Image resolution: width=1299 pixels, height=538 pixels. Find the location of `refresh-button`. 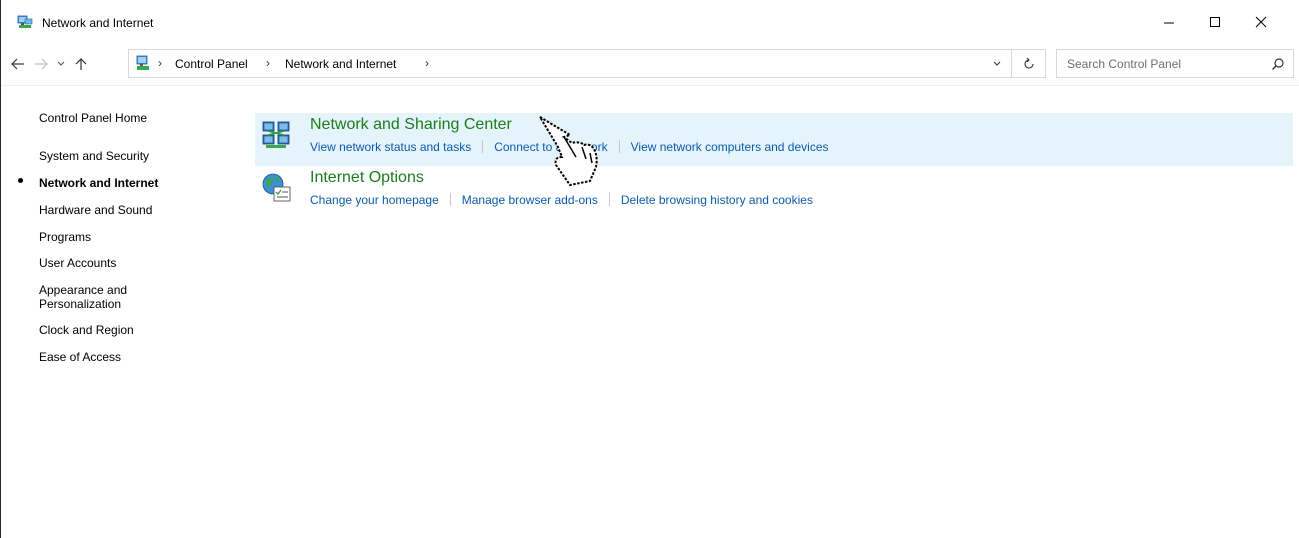

refresh-button is located at coordinates (1028, 63).